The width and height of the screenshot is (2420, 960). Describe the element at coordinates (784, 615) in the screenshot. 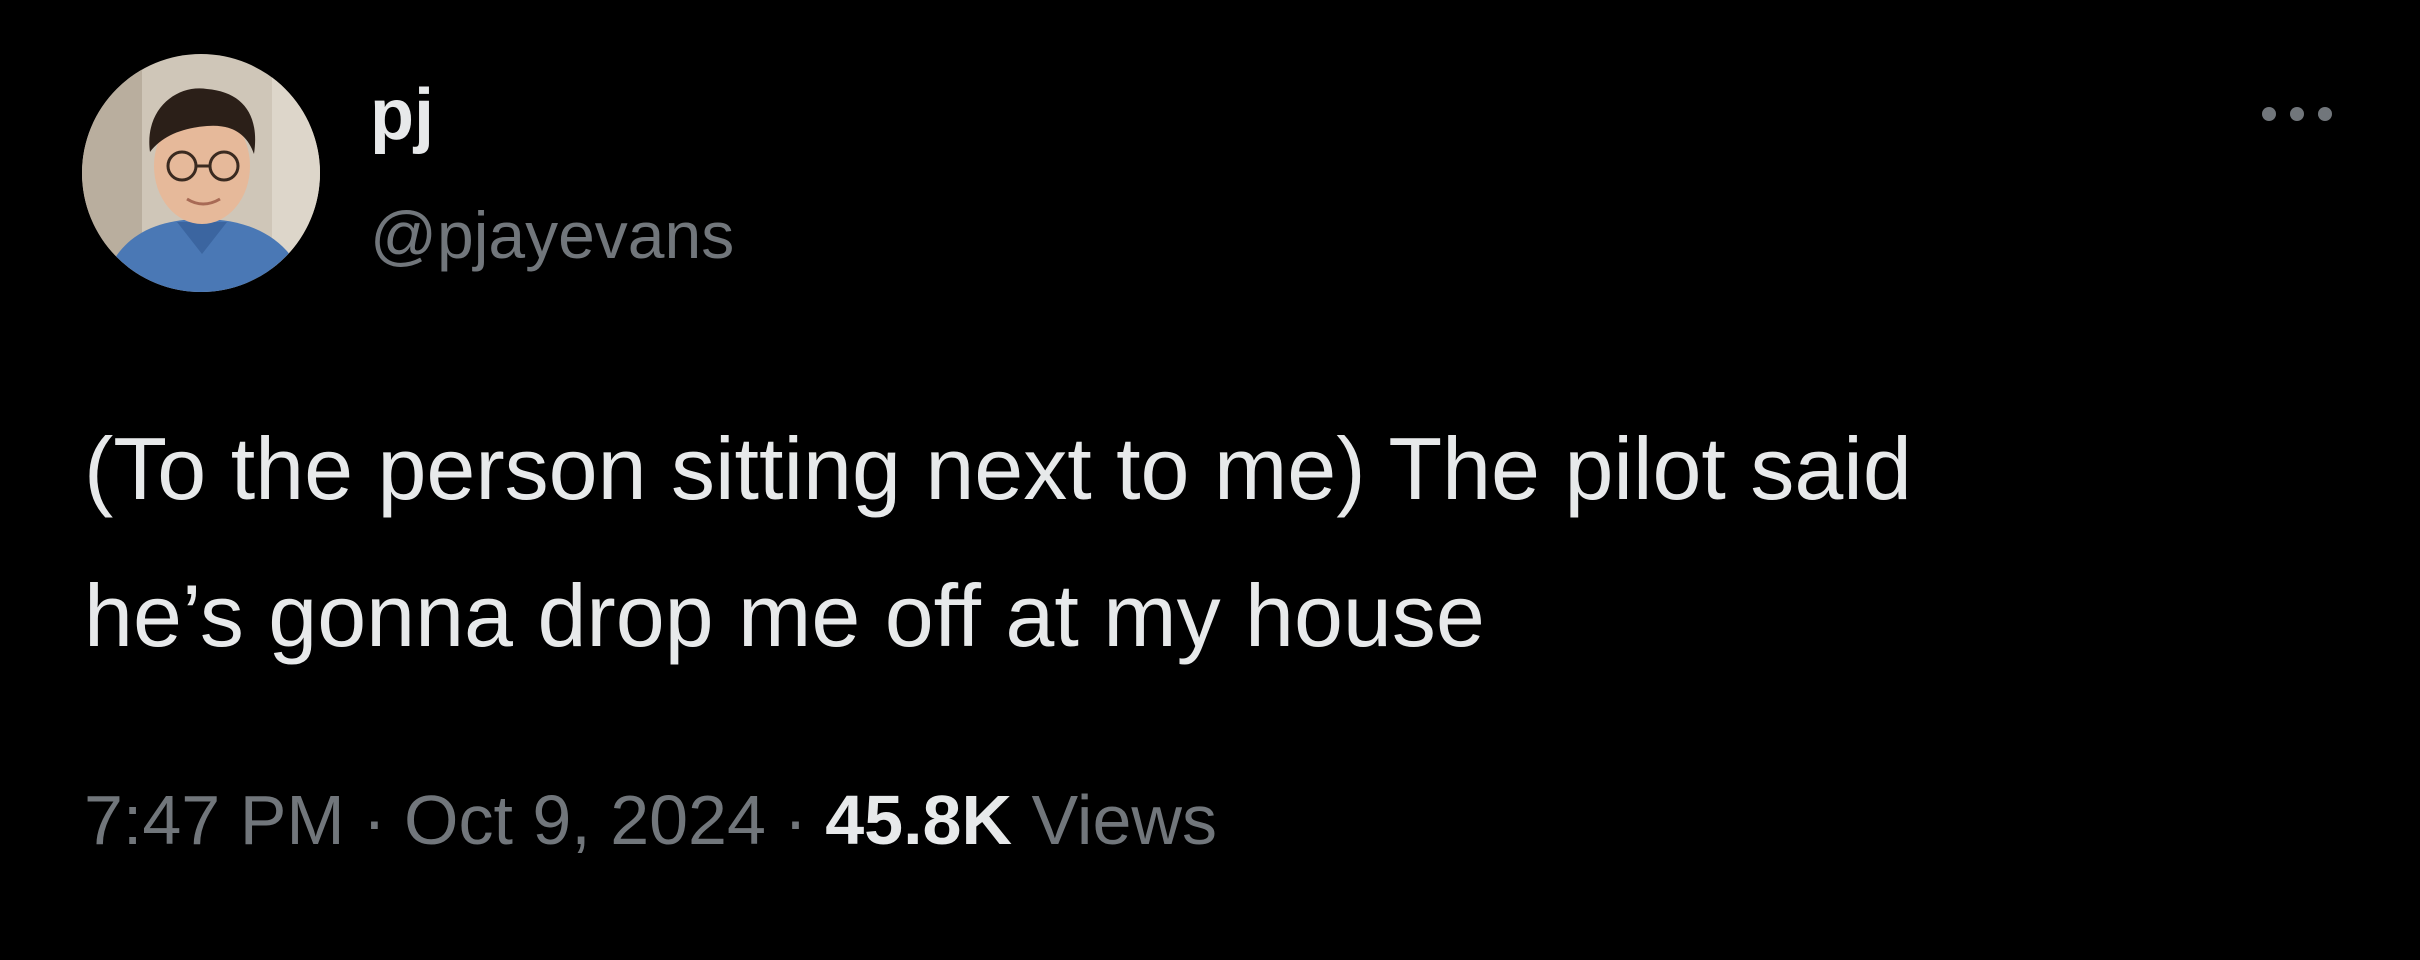

I see `tweet-text-line: he’s gonna drop me off at my house` at that location.